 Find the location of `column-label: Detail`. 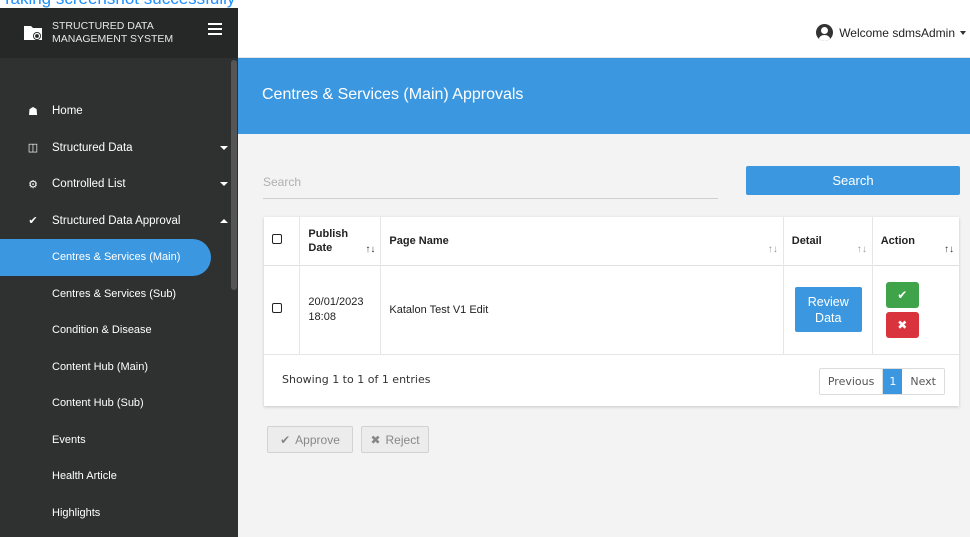

column-label: Detail is located at coordinates (806, 240).